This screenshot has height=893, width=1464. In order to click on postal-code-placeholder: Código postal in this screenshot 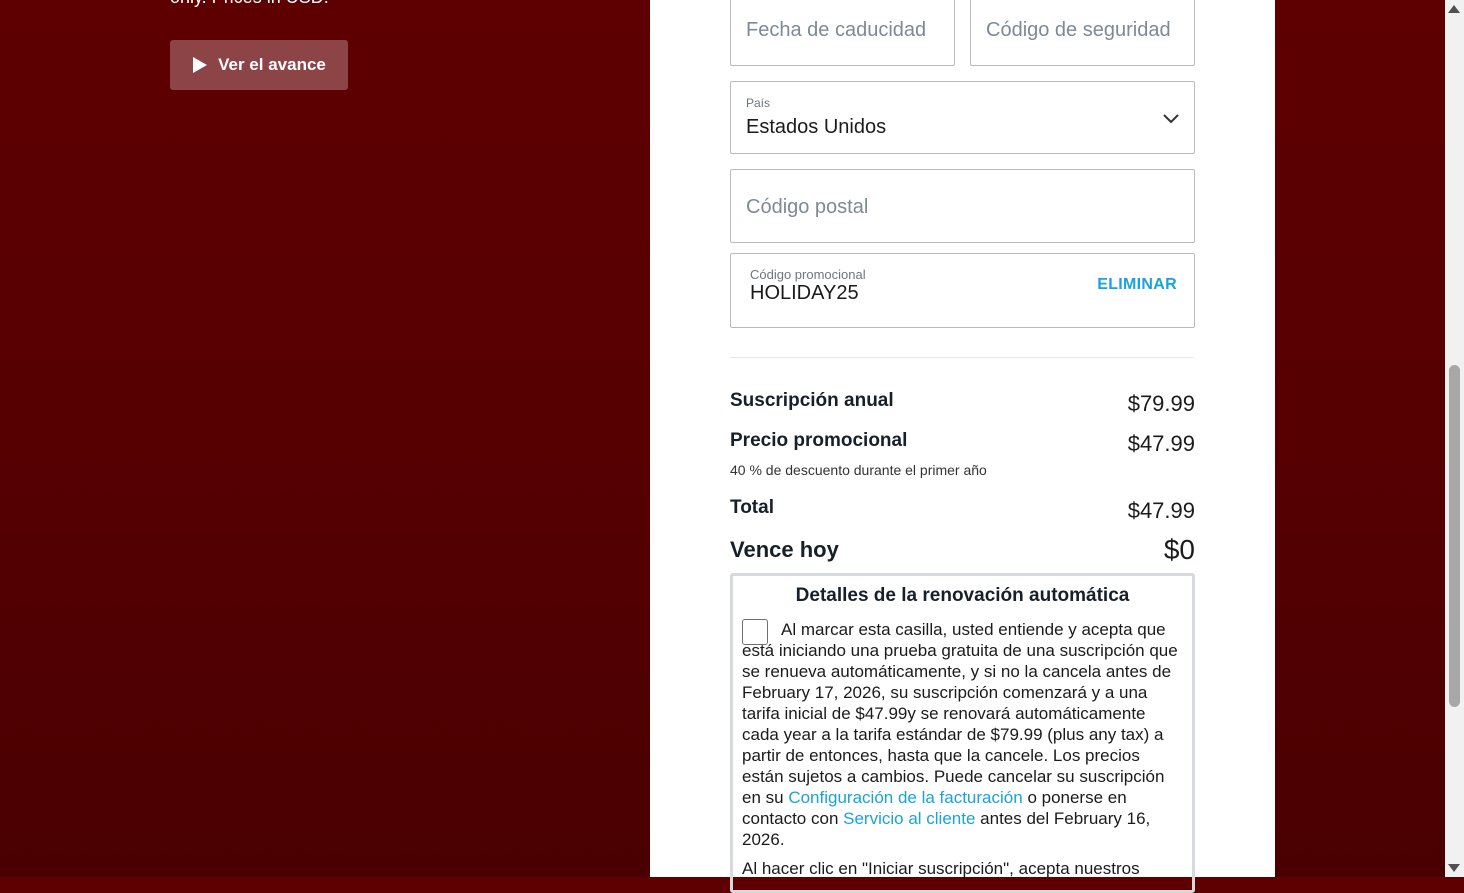, I will do `click(807, 207)`.